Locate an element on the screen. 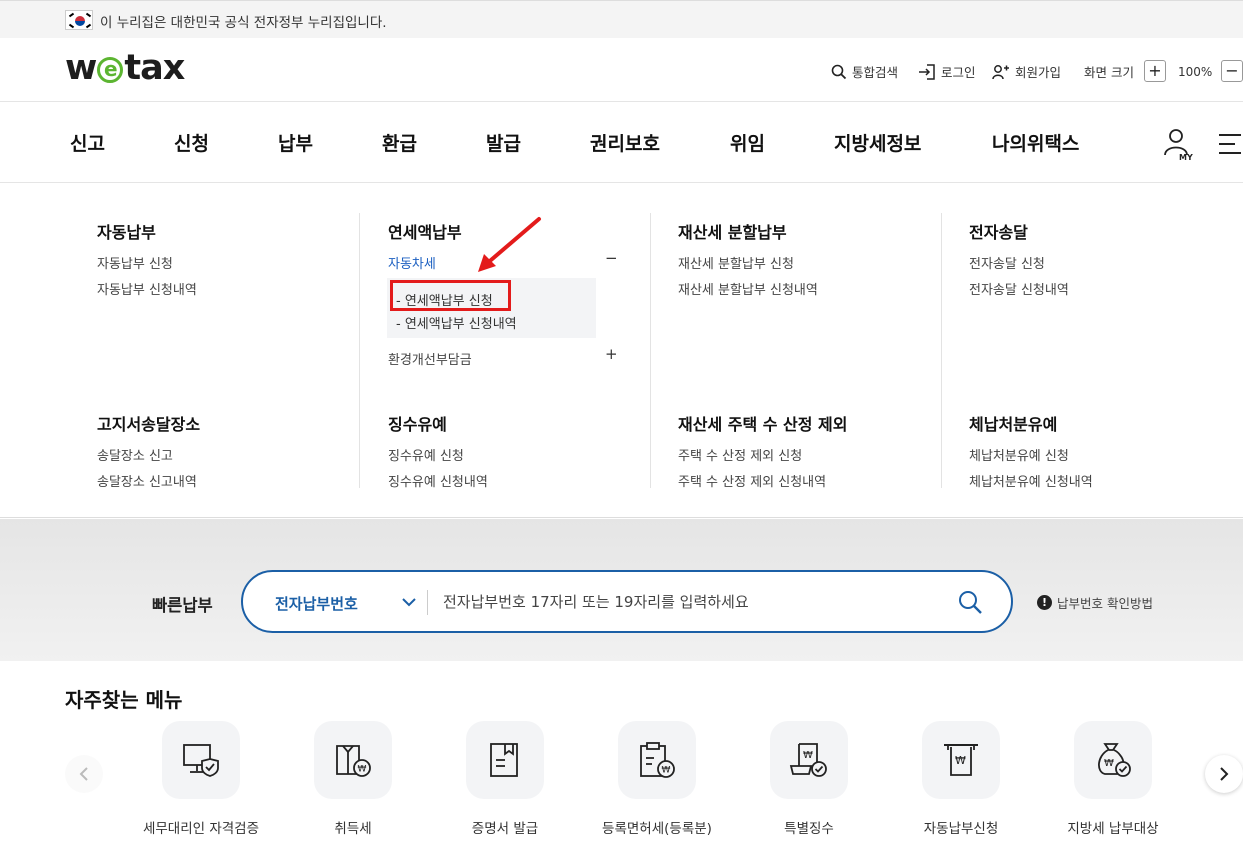 The image size is (1243, 867). money-bag-check-icon: ₩ is located at coordinates (1113, 760).